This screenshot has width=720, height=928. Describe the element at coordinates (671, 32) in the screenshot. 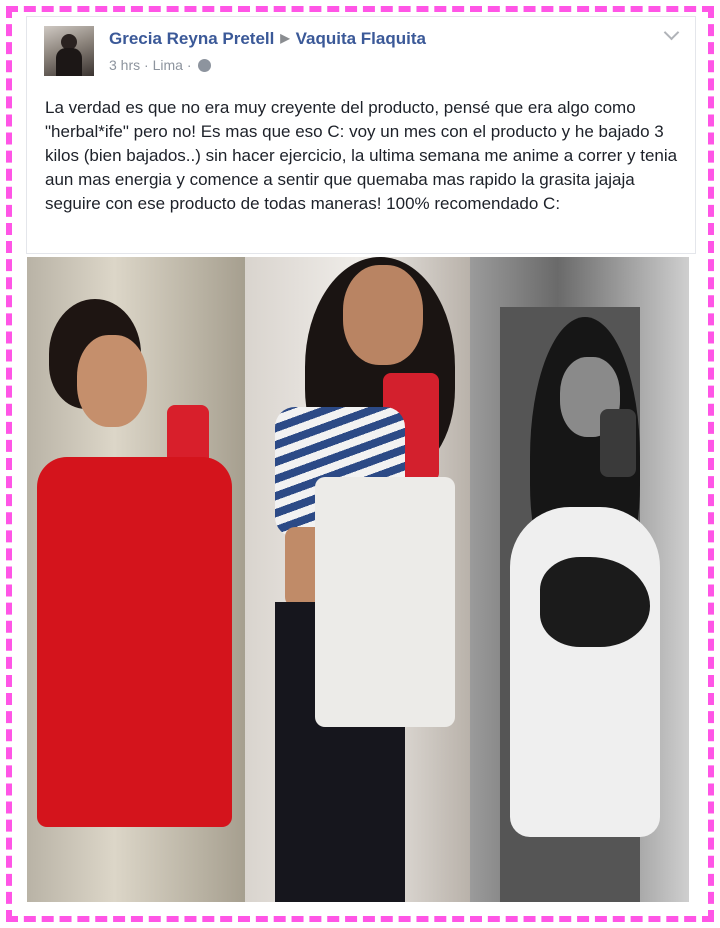

I see `chevron-down-icon` at that location.